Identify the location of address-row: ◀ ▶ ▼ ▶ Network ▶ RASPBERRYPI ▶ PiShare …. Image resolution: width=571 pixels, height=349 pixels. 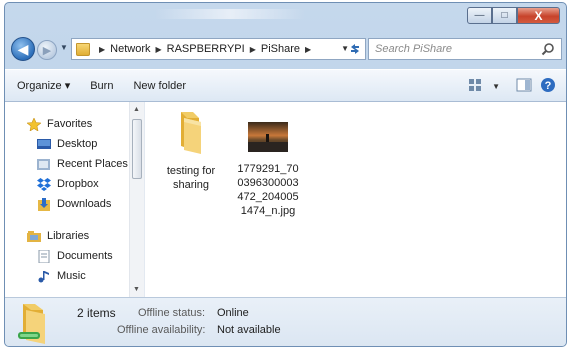
(285, 49).